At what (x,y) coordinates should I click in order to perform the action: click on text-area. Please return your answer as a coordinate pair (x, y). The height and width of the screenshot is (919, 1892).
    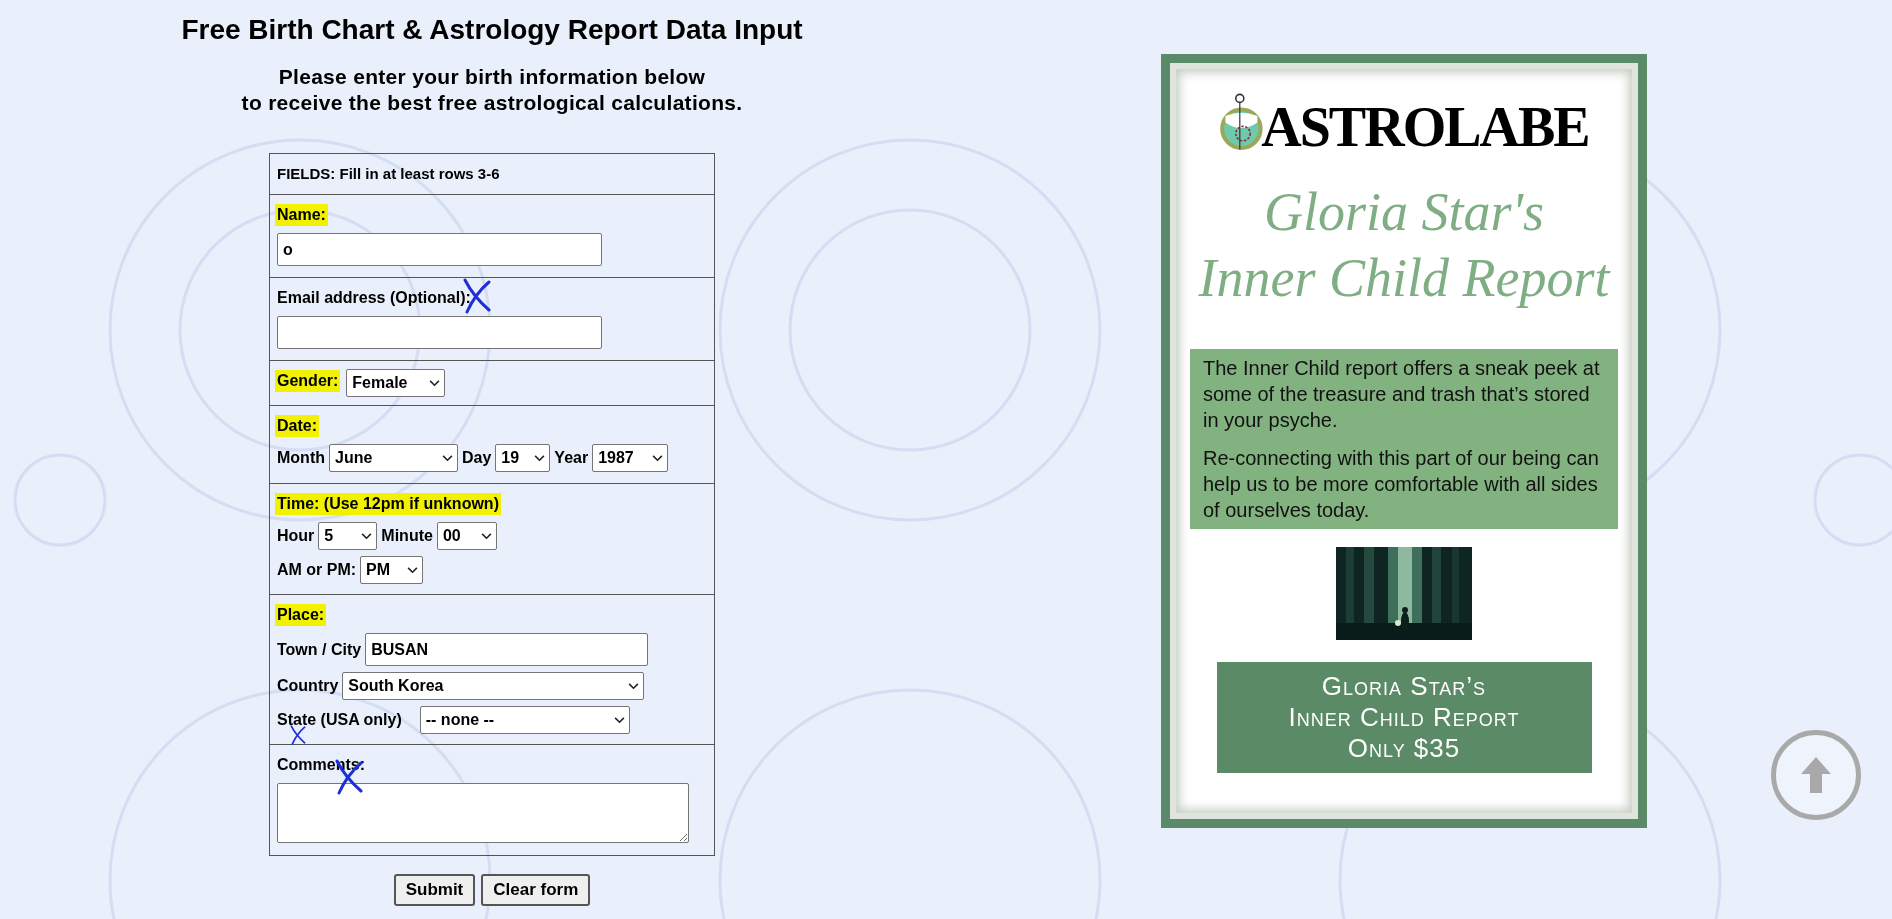
    Looking at the image, I should click on (483, 813).